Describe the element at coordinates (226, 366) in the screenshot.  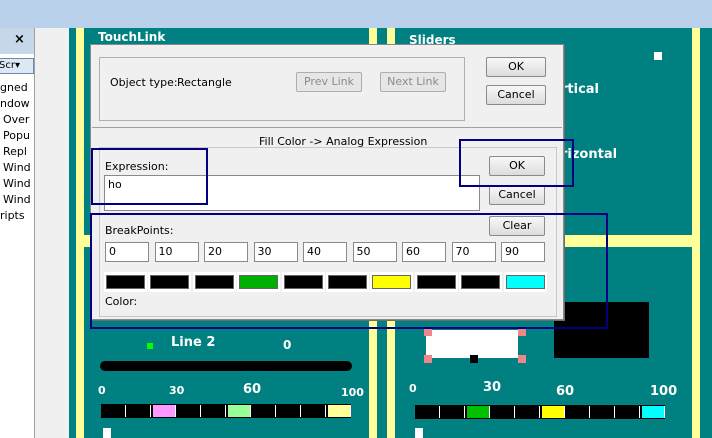
I see `slider-track` at that location.